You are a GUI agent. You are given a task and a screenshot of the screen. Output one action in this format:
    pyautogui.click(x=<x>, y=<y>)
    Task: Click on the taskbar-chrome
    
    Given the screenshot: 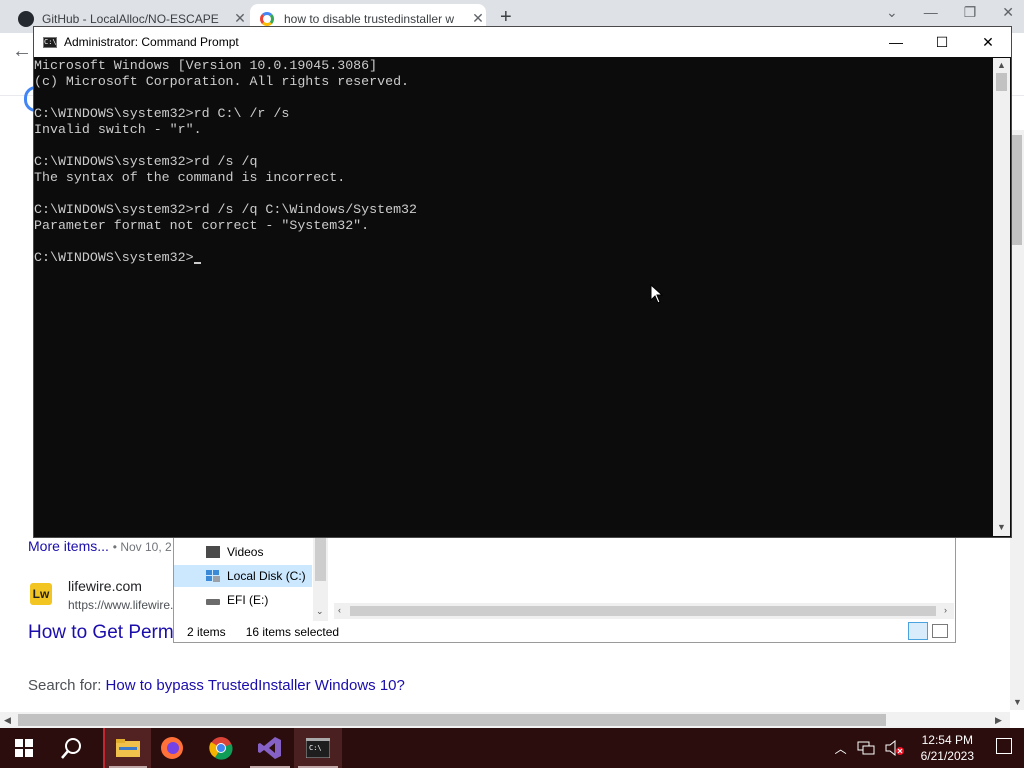 What is the action you would take?
    pyautogui.click(x=221, y=748)
    